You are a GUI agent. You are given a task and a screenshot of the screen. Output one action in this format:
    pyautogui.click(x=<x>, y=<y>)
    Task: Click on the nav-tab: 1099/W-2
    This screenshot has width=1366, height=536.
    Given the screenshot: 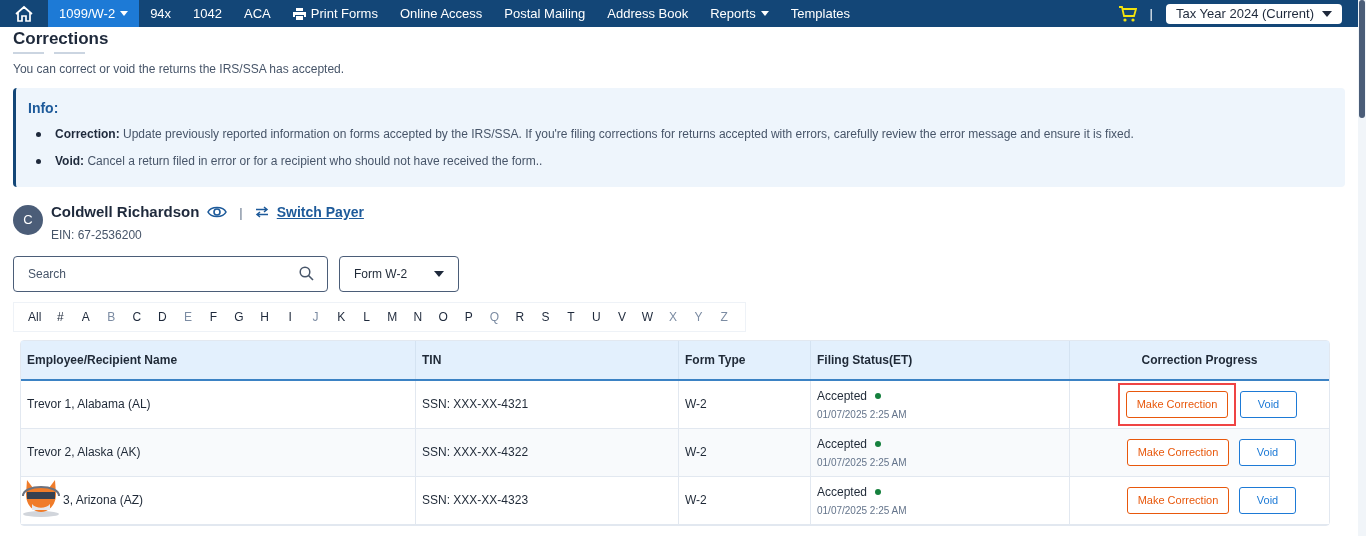 What is the action you would take?
    pyautogui.click(x=94, y=13)
    